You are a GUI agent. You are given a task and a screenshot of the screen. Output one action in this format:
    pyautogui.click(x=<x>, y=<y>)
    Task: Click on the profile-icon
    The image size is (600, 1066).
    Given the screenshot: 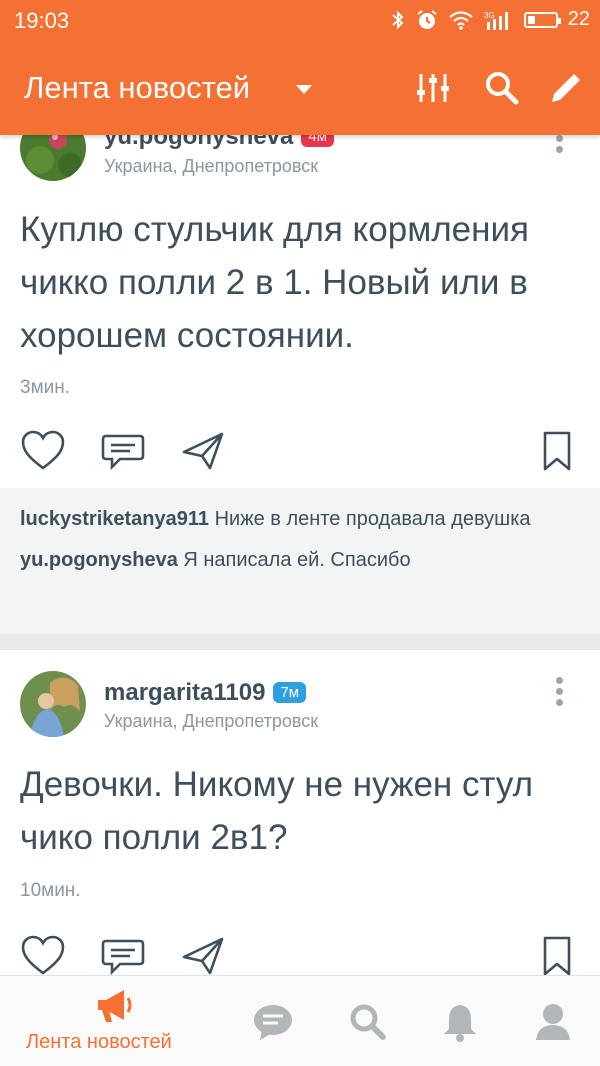 What is the action you would take?
    pyautogui.click(x=553, y=1021)
    